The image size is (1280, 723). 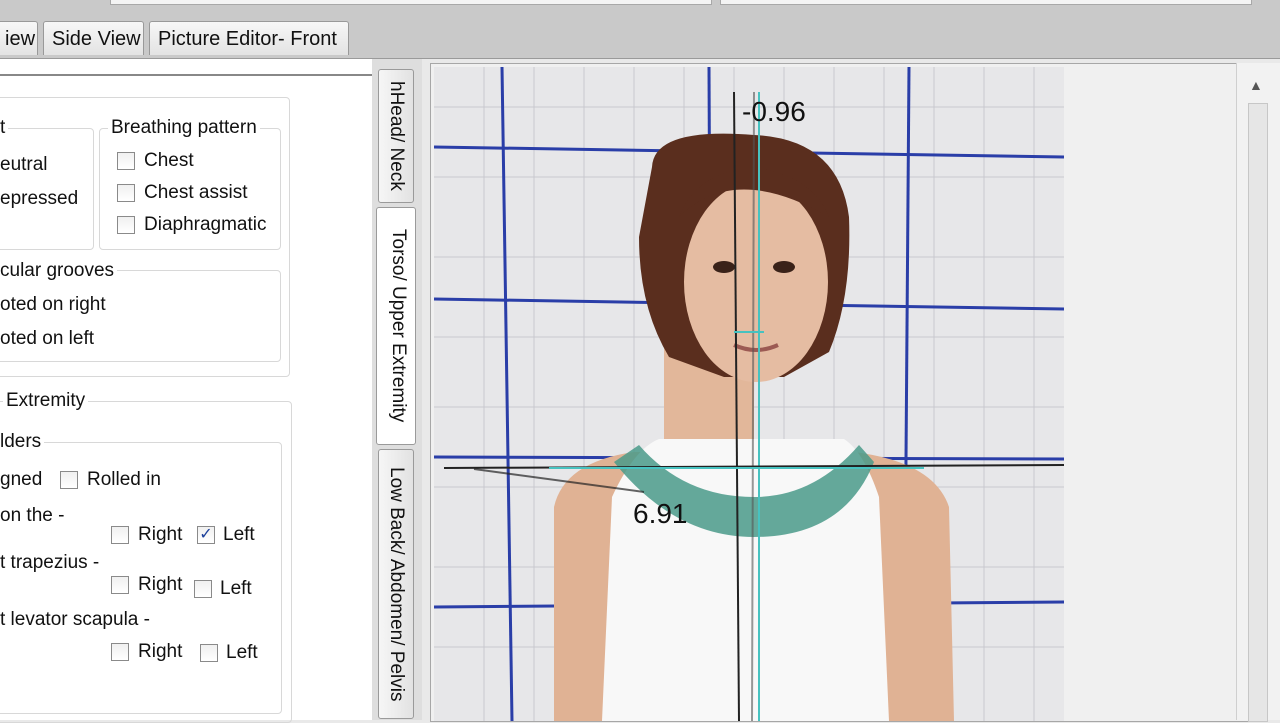 I want to click on groove-option-left: oted on left, so click(x=47, y=339).